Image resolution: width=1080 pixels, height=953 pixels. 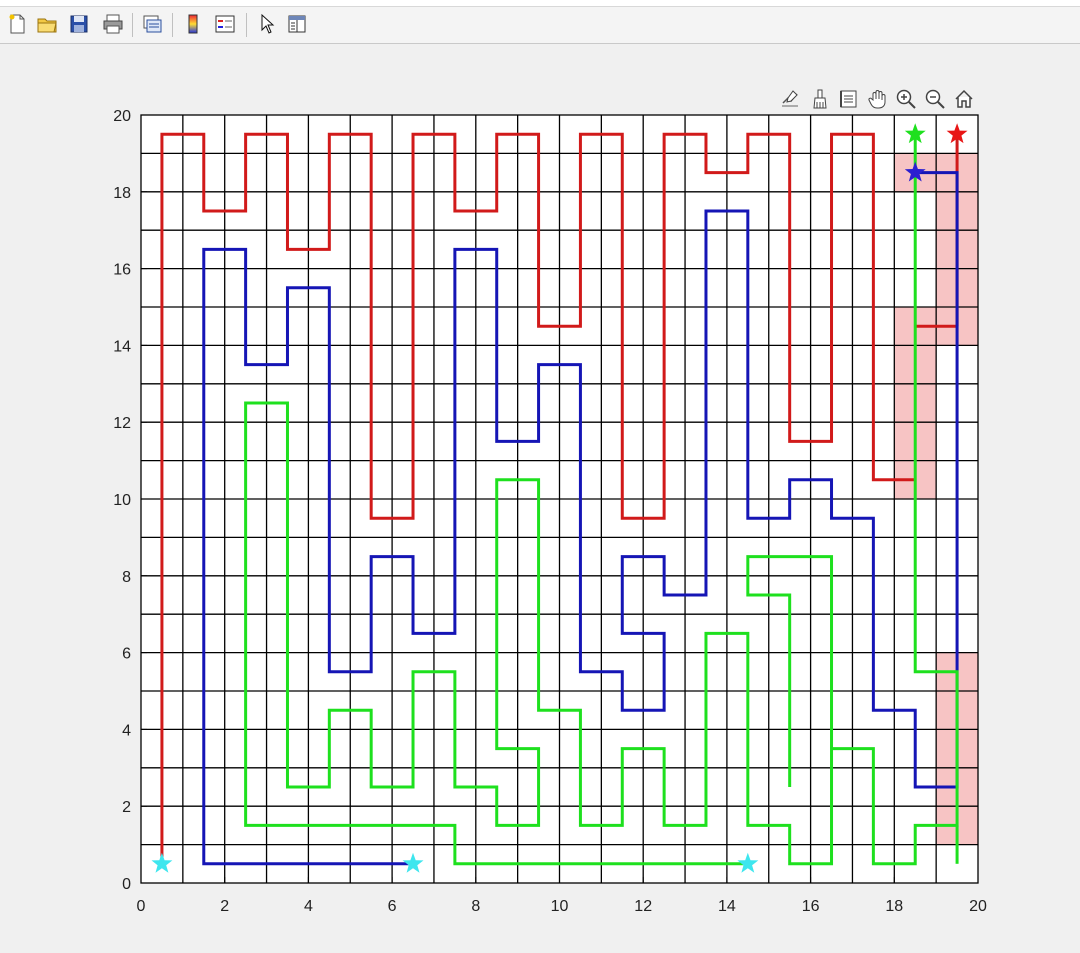 I want to click on x-tick-label: 10, so click(x=560, y=906).